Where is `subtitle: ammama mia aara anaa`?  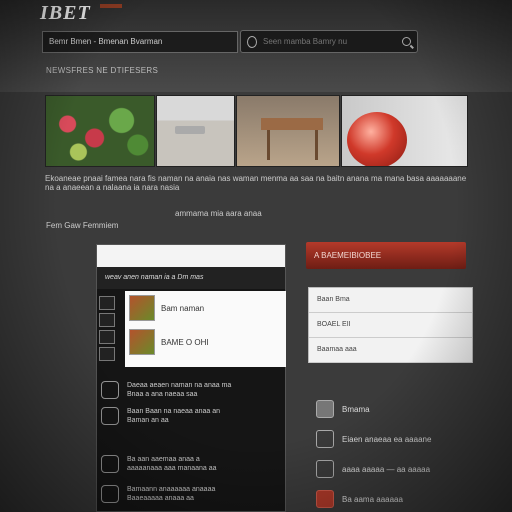 subtitle: ammama mia aara anaa is located at coordinates (218, 213).